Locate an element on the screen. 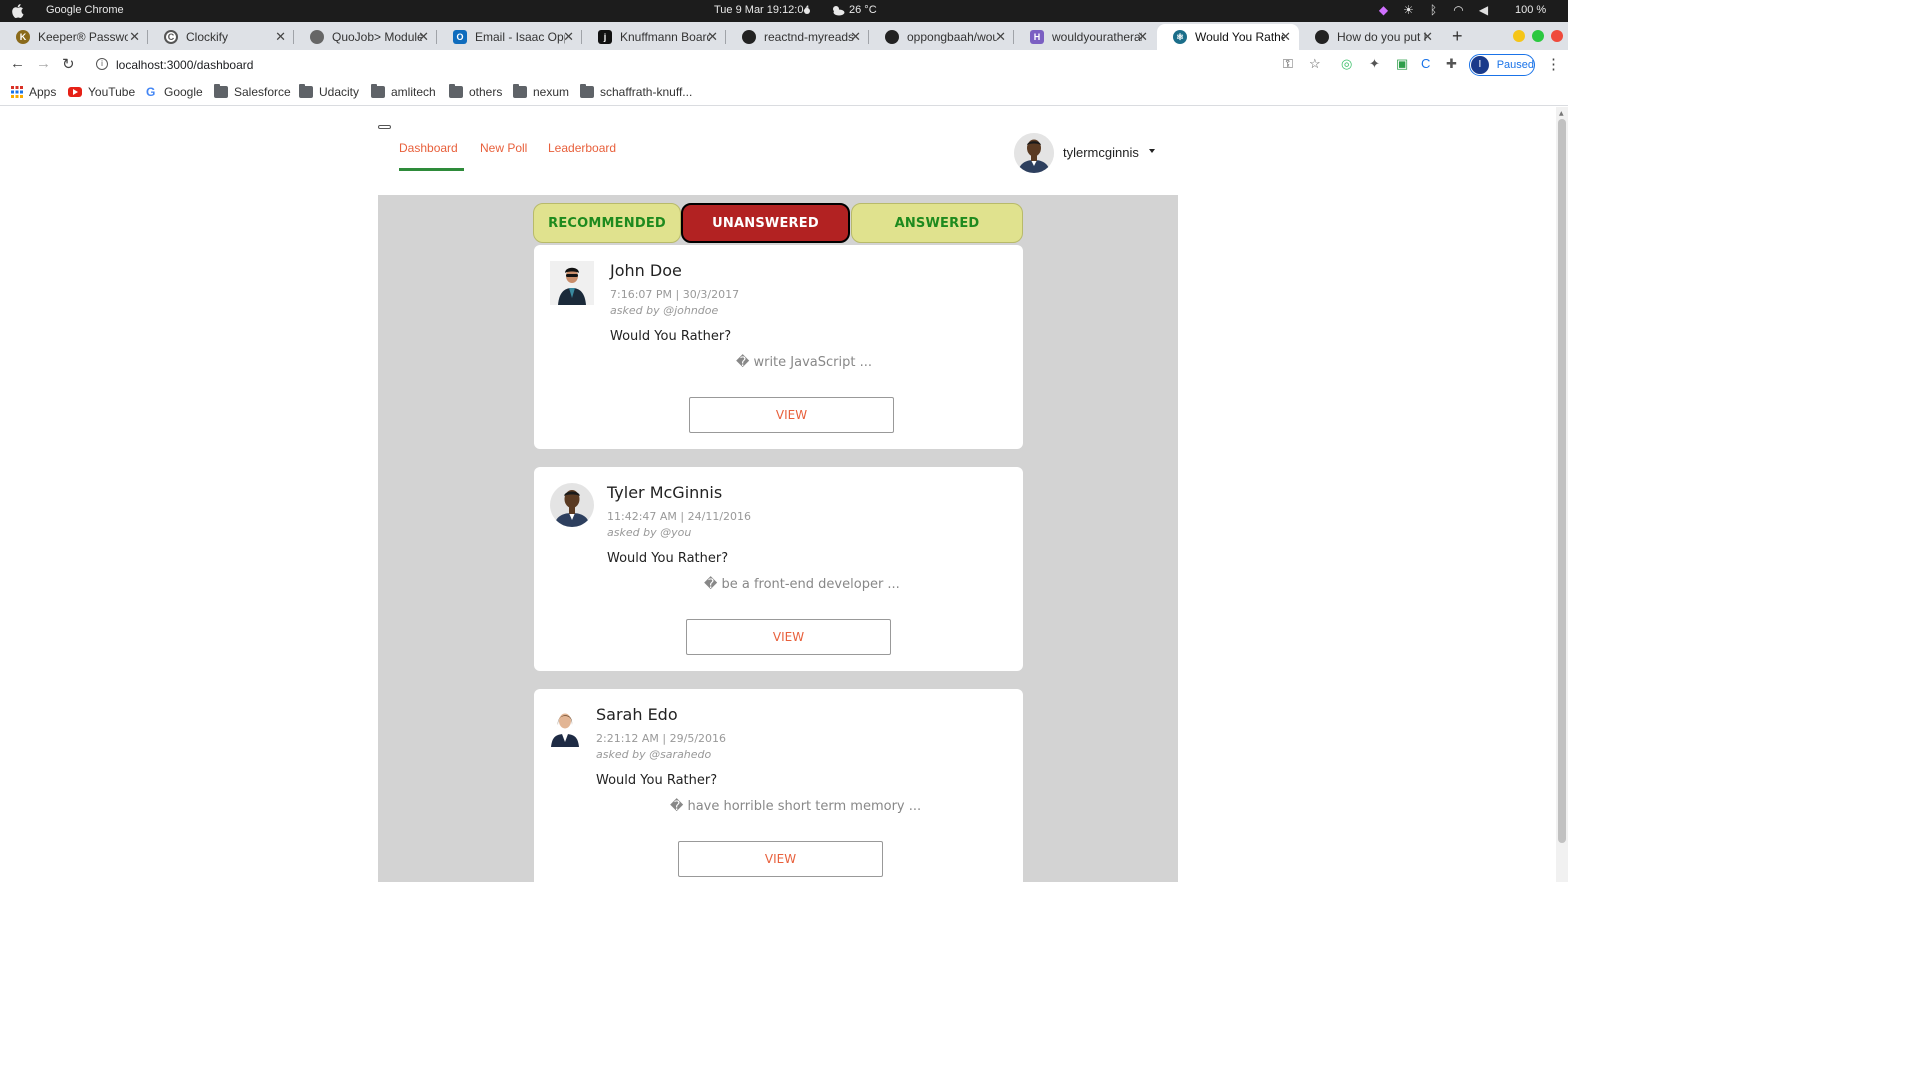 The height and width of the screenshot is (1080, 1920). nav-link-leaderboard: Leaderboard is located at coordinates (582, 148).